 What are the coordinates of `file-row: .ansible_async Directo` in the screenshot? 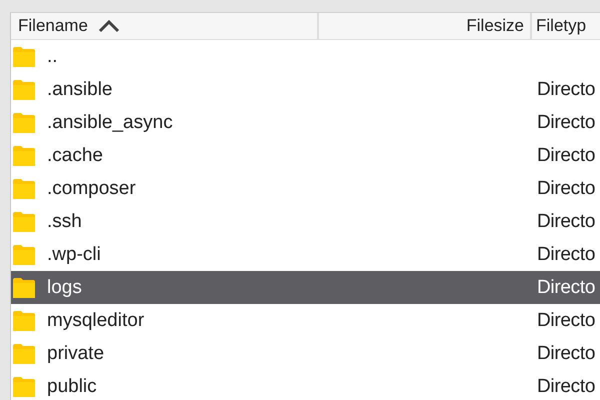 It's located at (305, 122).